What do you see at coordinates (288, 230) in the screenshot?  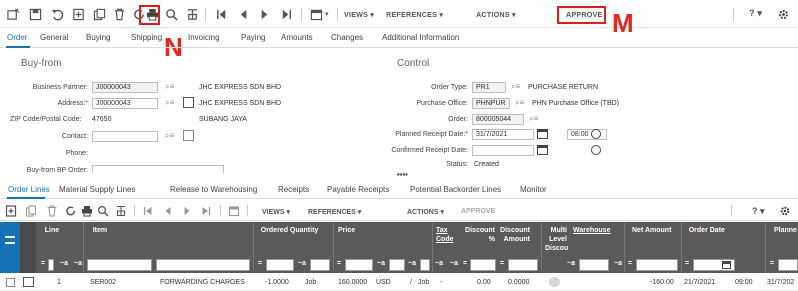 I see `col-ordered-quantity: *Ordered Quantity` at bounding box center [288, 230].